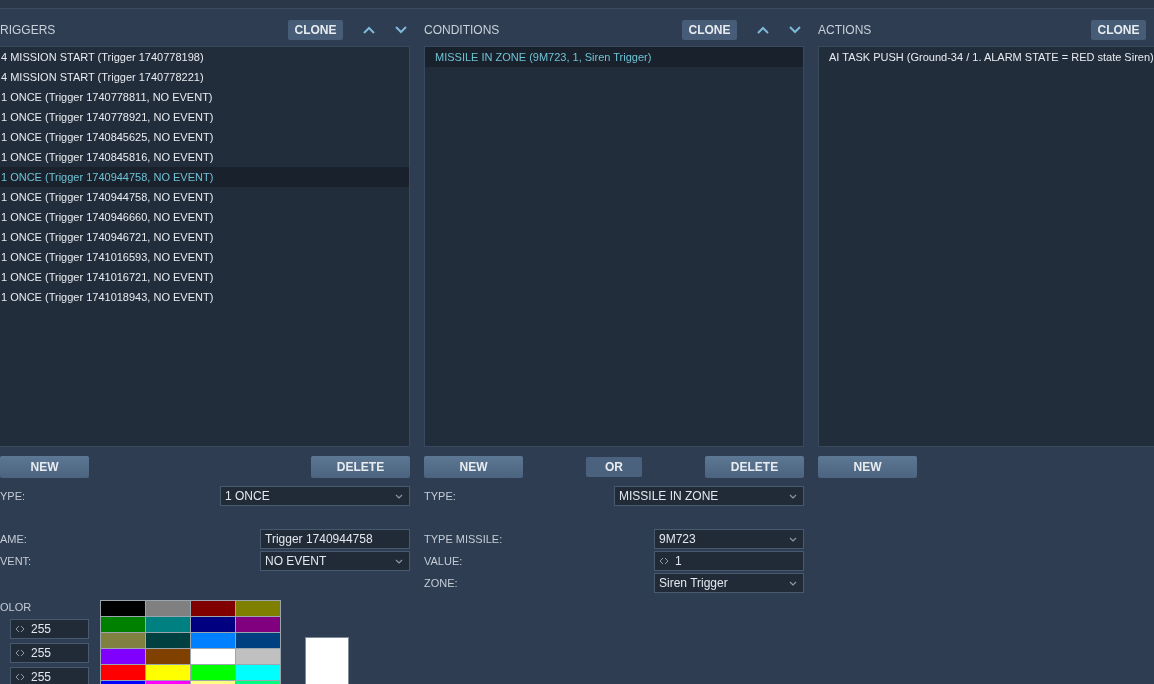  What do you see at coordinates (327, 660) in the screenshot?
I see `color-preview` at bounding box center [327, 660].